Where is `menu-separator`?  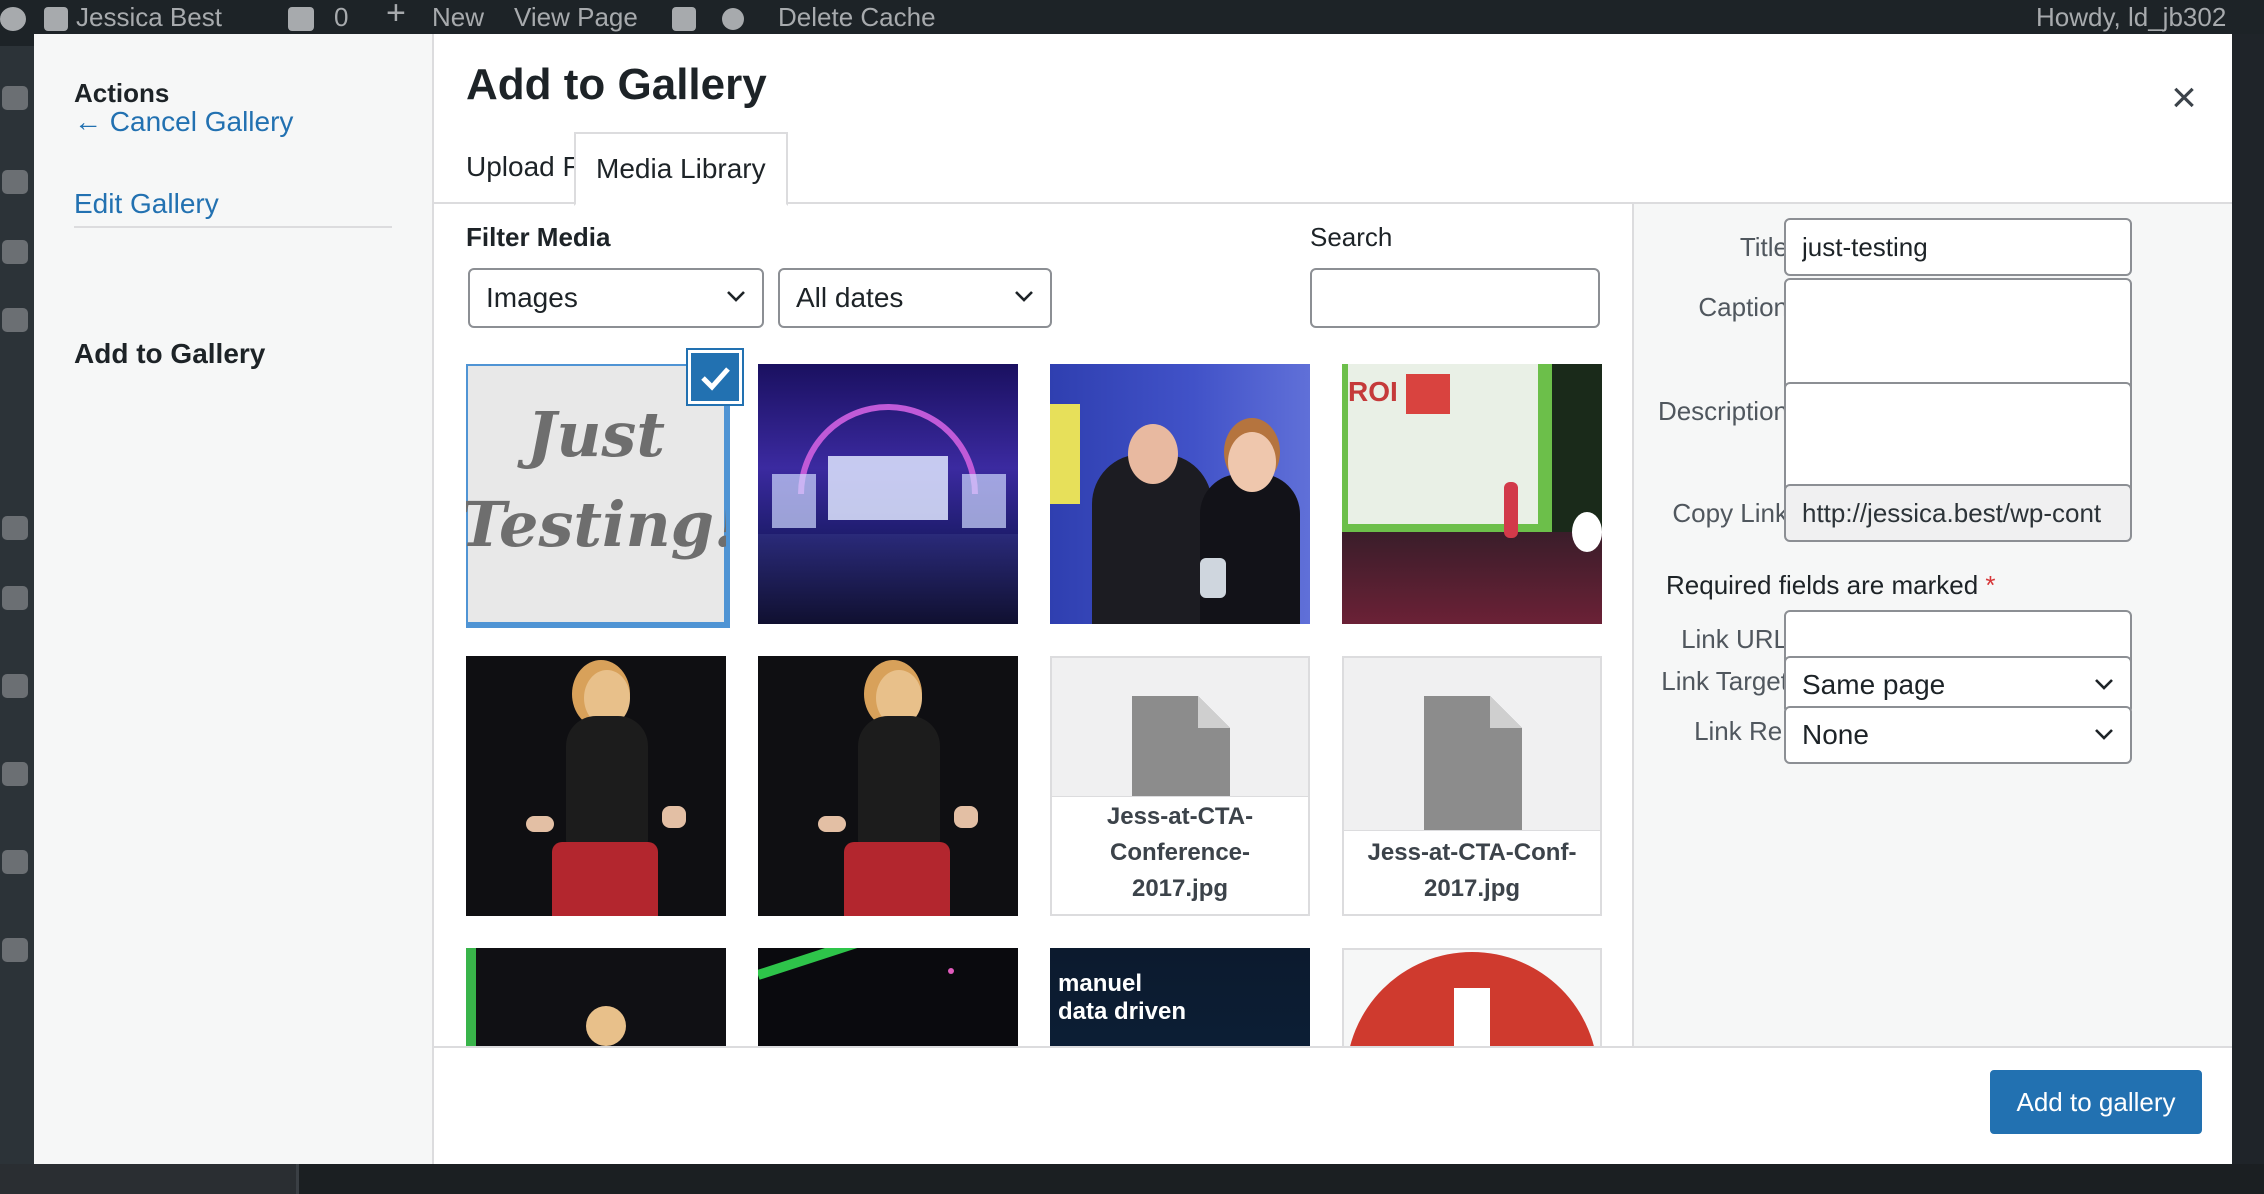 menu-separator is located at coordinates (233, 227).